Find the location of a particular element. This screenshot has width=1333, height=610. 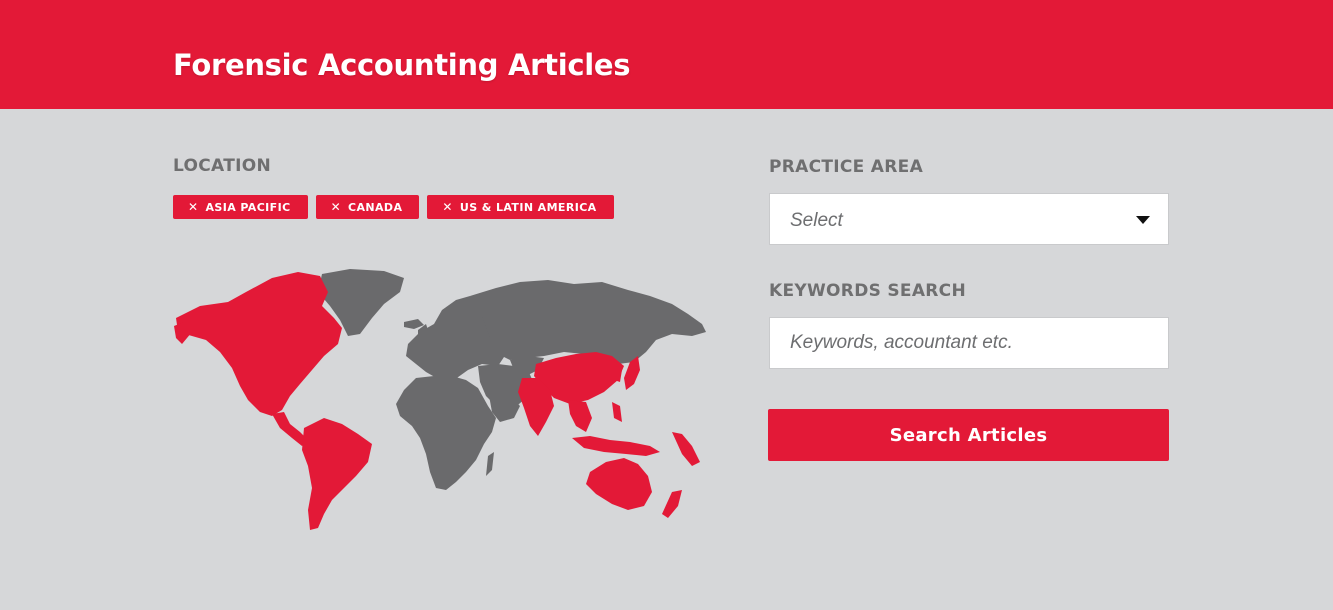

search-articles-button: Search Articles is located at coordinates (968, 435).